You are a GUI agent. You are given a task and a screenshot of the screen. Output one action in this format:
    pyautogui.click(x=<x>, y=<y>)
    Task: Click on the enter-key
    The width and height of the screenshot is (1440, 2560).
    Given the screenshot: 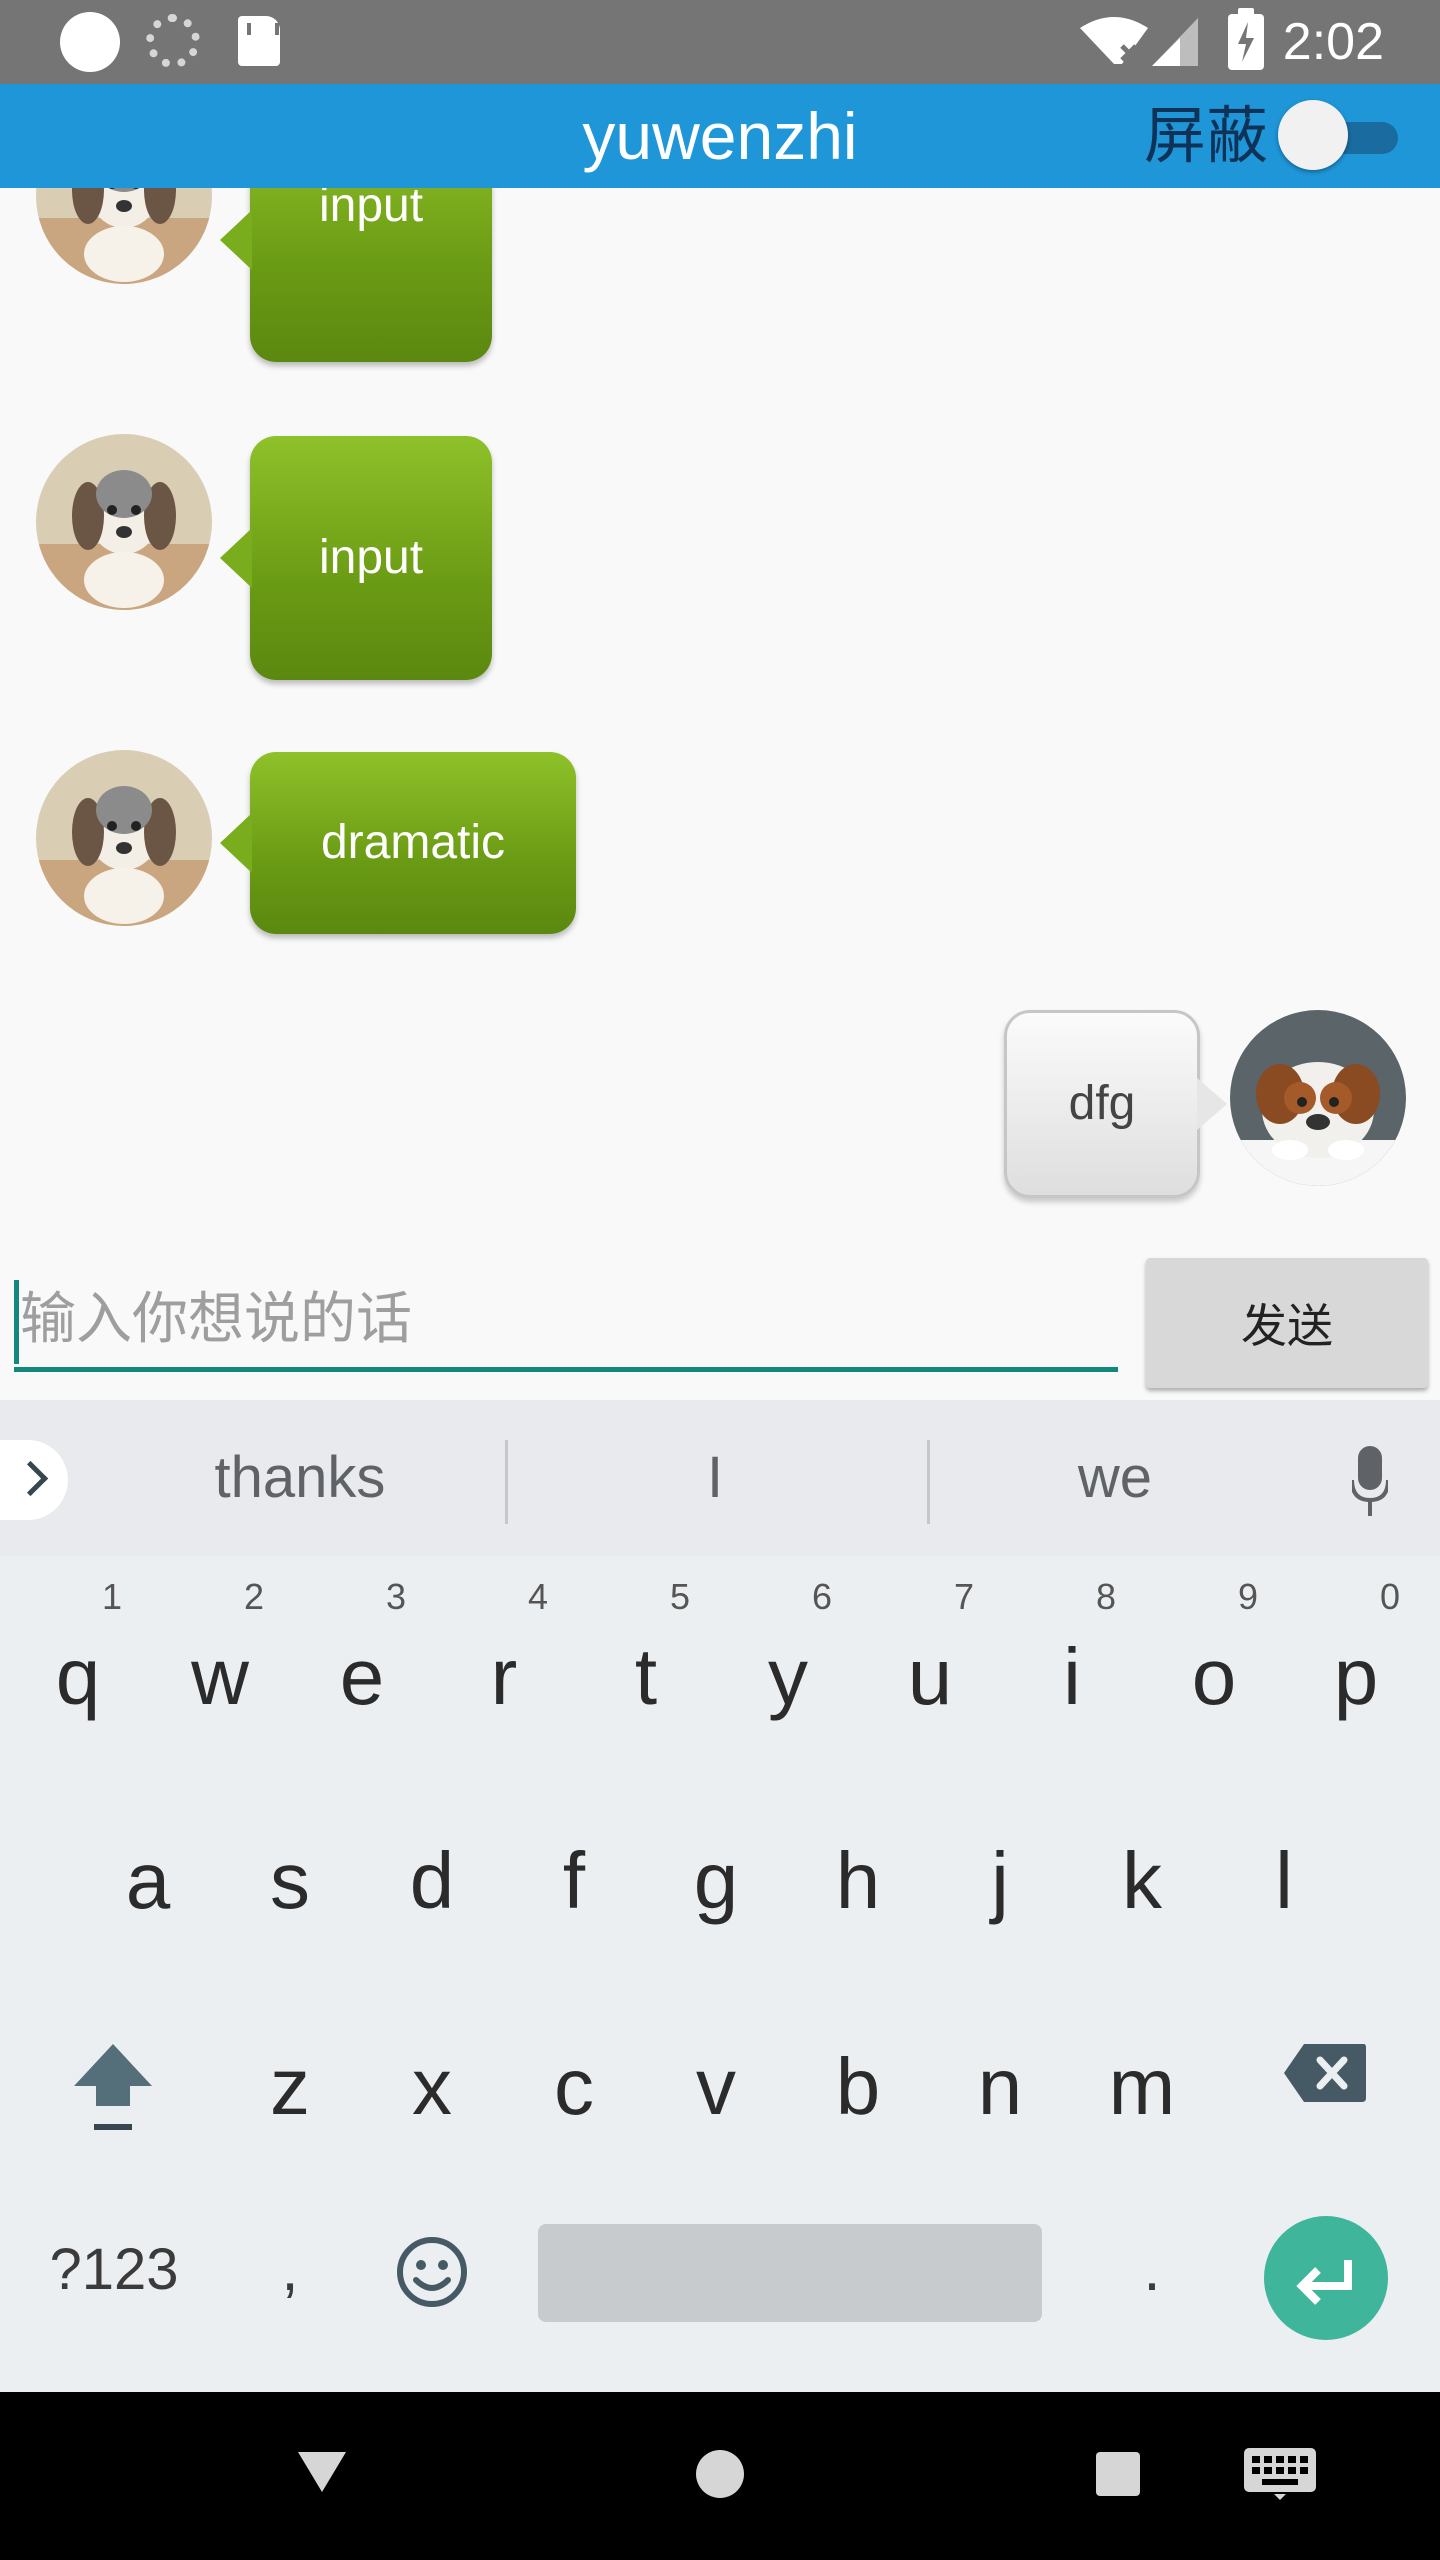 What is the action you would take?
    pyautogui.click(x=1326, y=2278)
    